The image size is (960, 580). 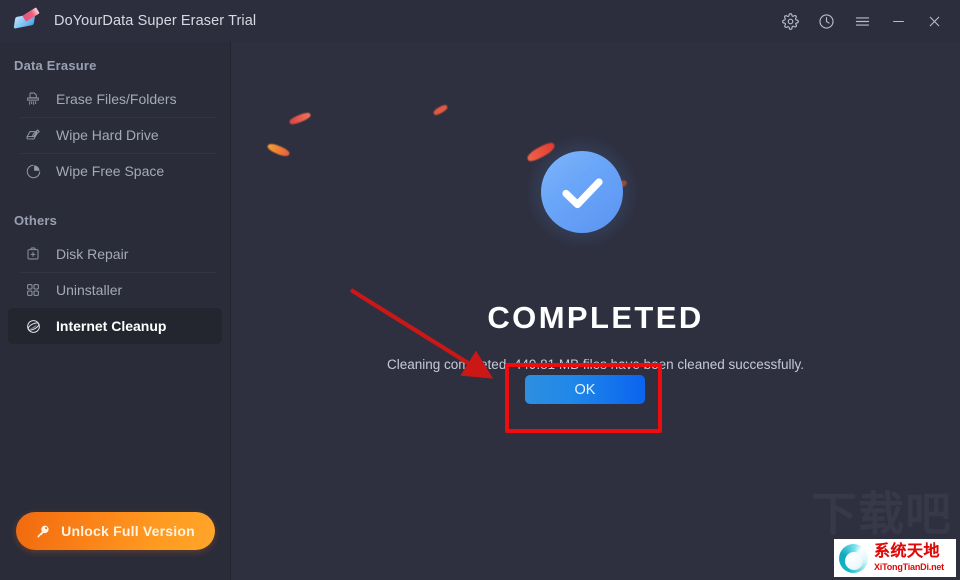 I want to click on sidebar-item-uninstaller: Uninstaller, so click(x=115, y=290).